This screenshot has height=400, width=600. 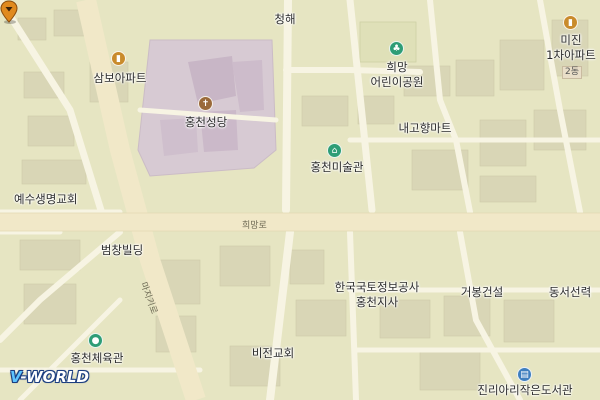 I want to click on mijin-unit-badge: 2동, so click(x=572, y=72).